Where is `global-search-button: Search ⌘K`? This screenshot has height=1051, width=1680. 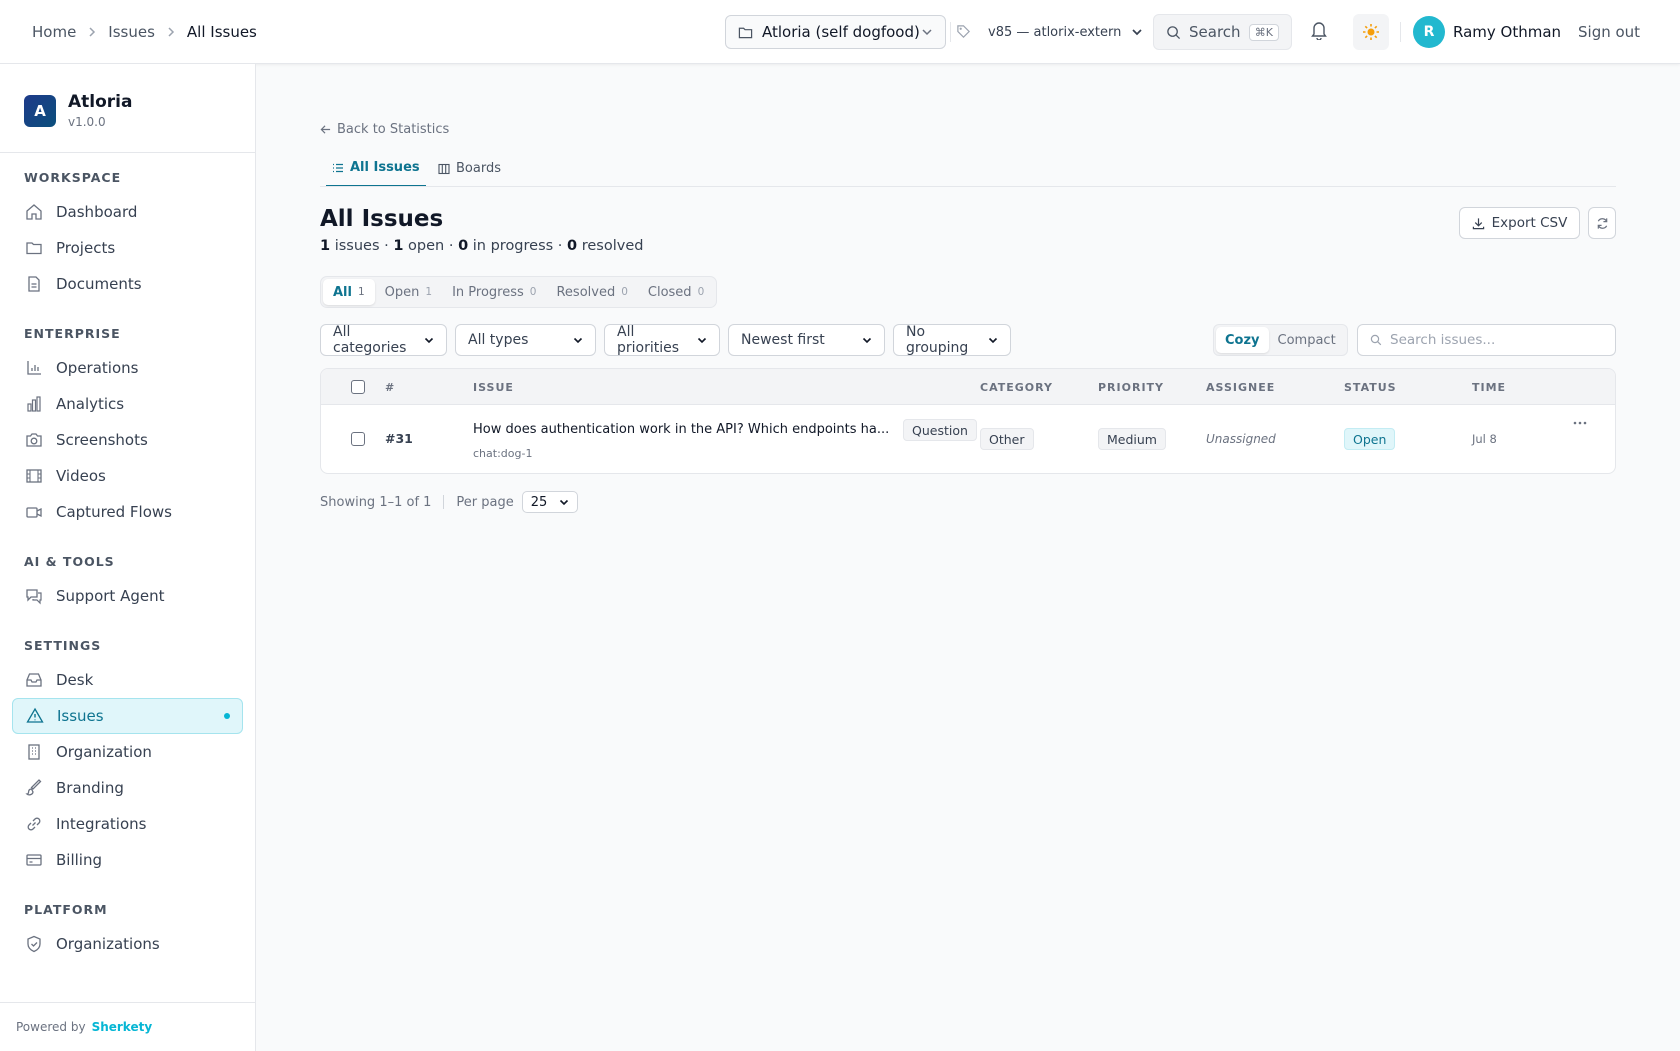
global-search-button: Search ⌘K is located at coordinates (1222, 32).